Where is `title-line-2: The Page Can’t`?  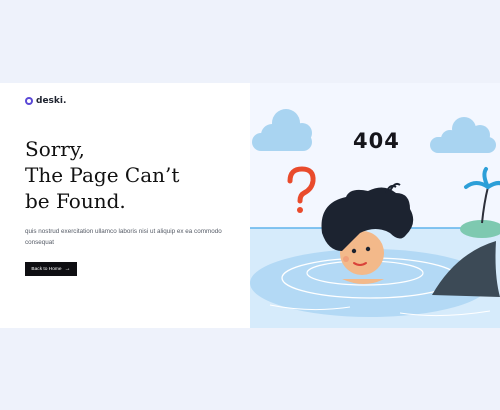 title-line-2: The Page Can’t is located at coordinates (102, 175).